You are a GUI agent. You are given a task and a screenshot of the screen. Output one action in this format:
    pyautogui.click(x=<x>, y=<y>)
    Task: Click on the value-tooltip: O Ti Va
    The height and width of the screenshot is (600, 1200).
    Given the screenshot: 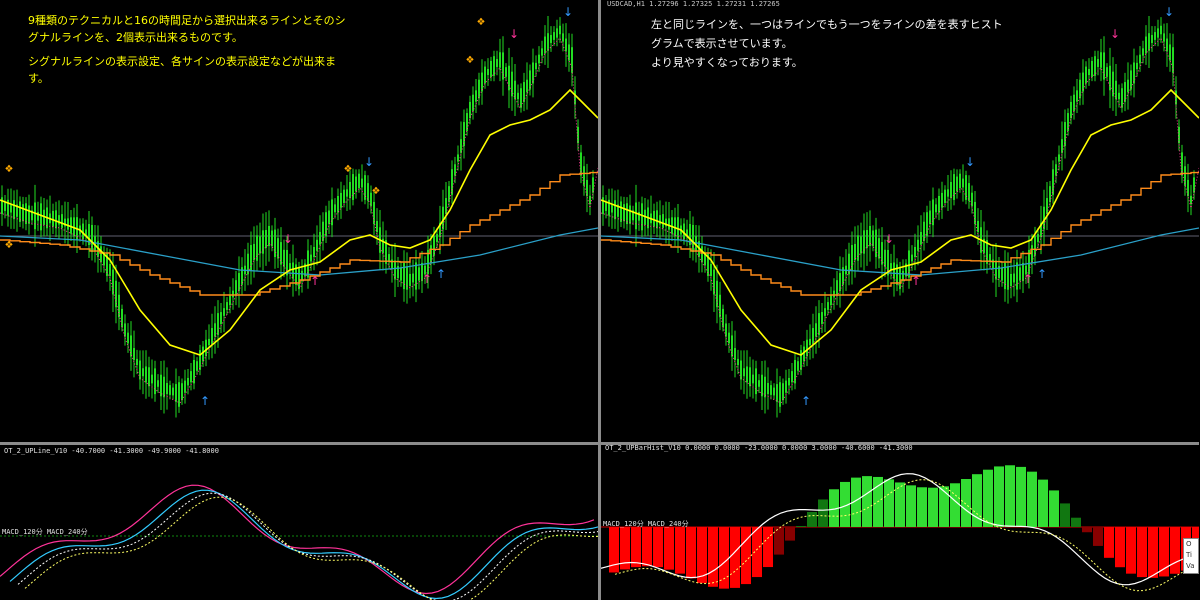 What is the action you would take?
    pyautogui.click(x=1191, y=556)
    